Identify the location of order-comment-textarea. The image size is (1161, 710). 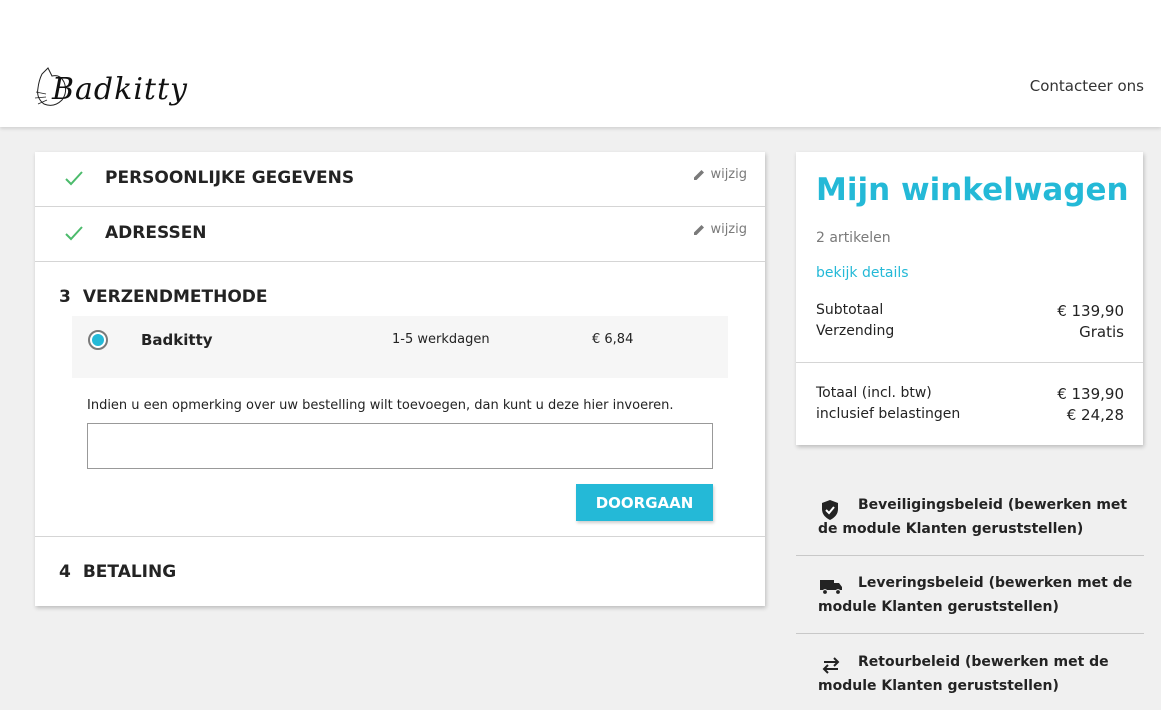
(400, 446).